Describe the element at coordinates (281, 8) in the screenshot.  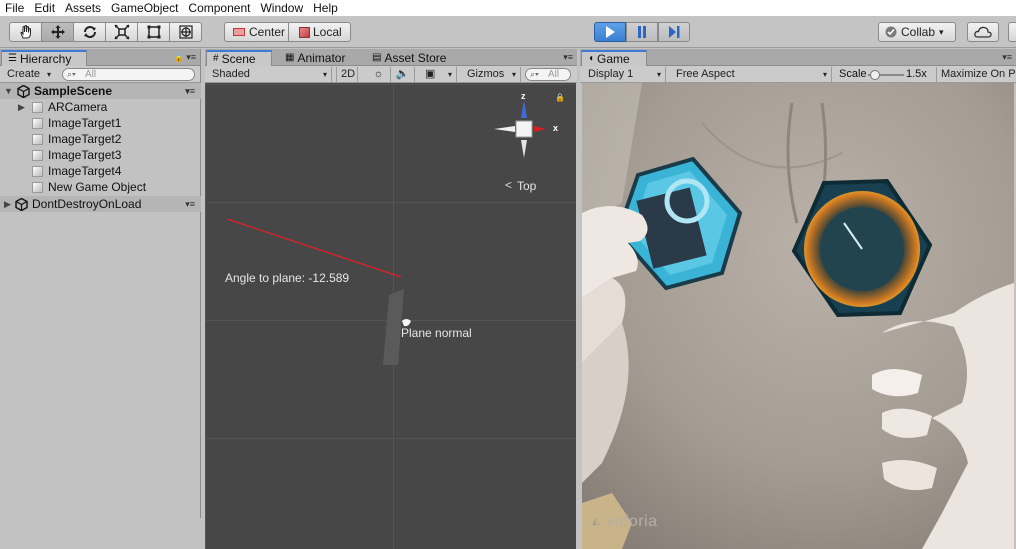
I see `menu-window: Window` at that location.